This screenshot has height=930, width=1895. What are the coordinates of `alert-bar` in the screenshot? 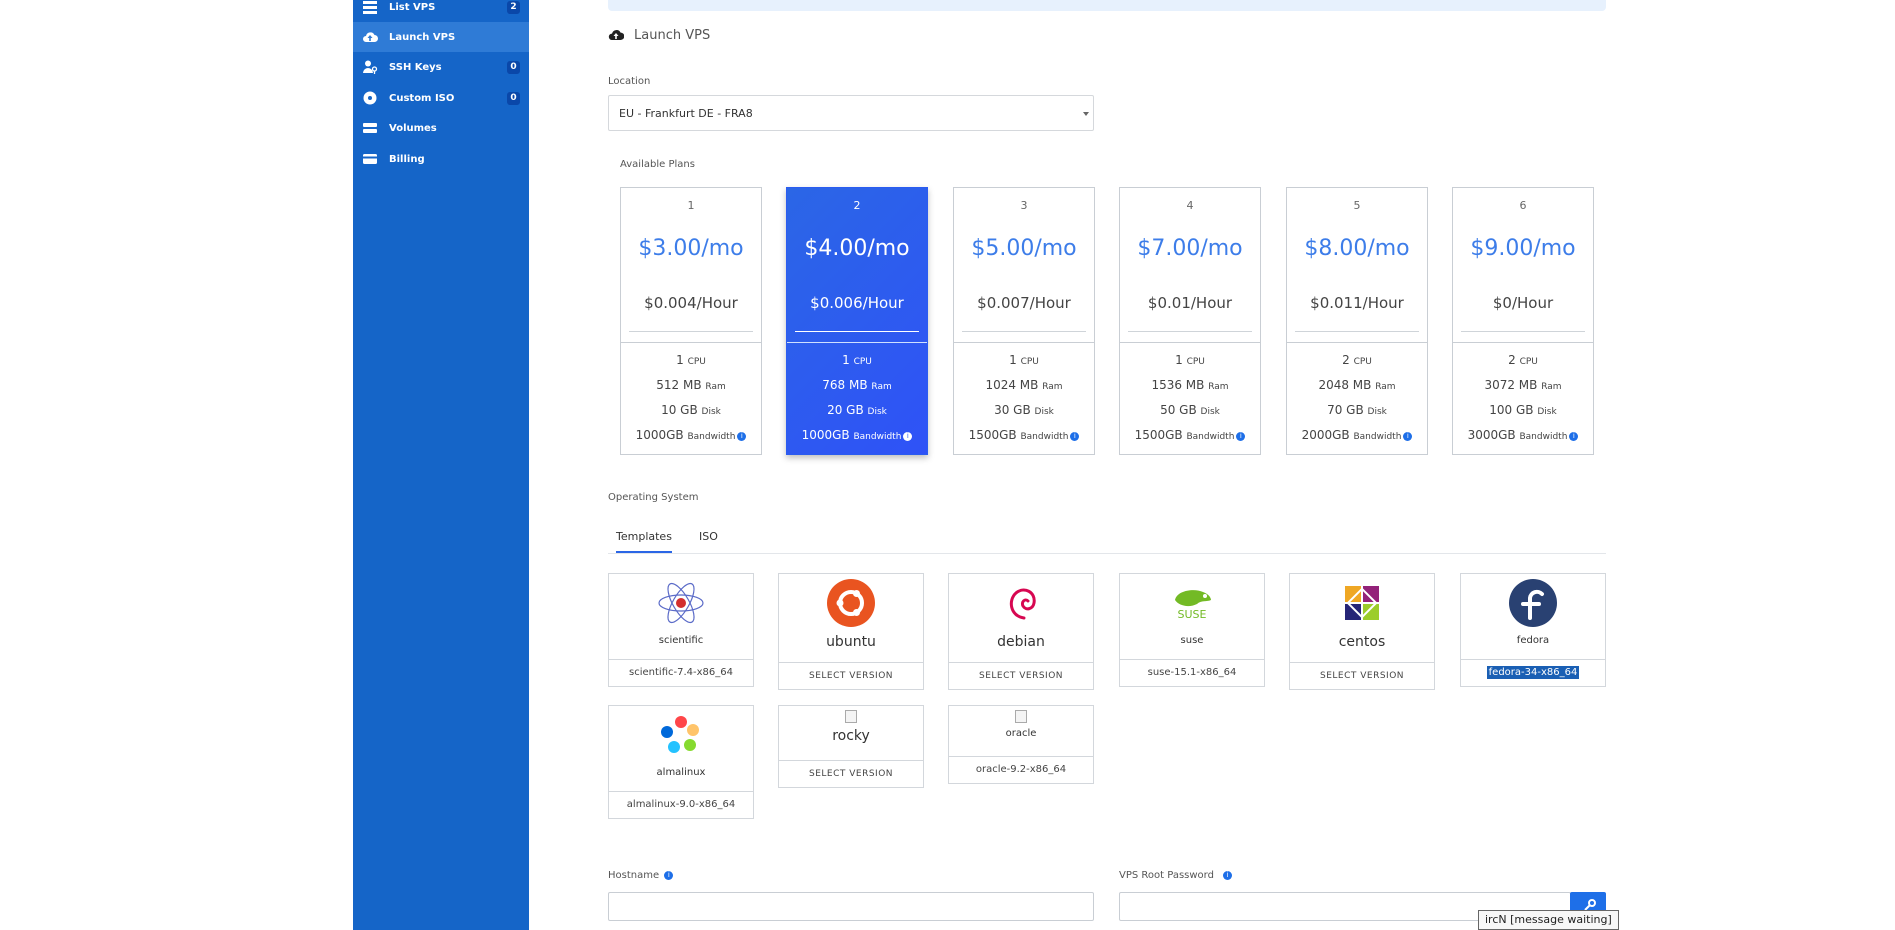 It's located at (1107, 5).